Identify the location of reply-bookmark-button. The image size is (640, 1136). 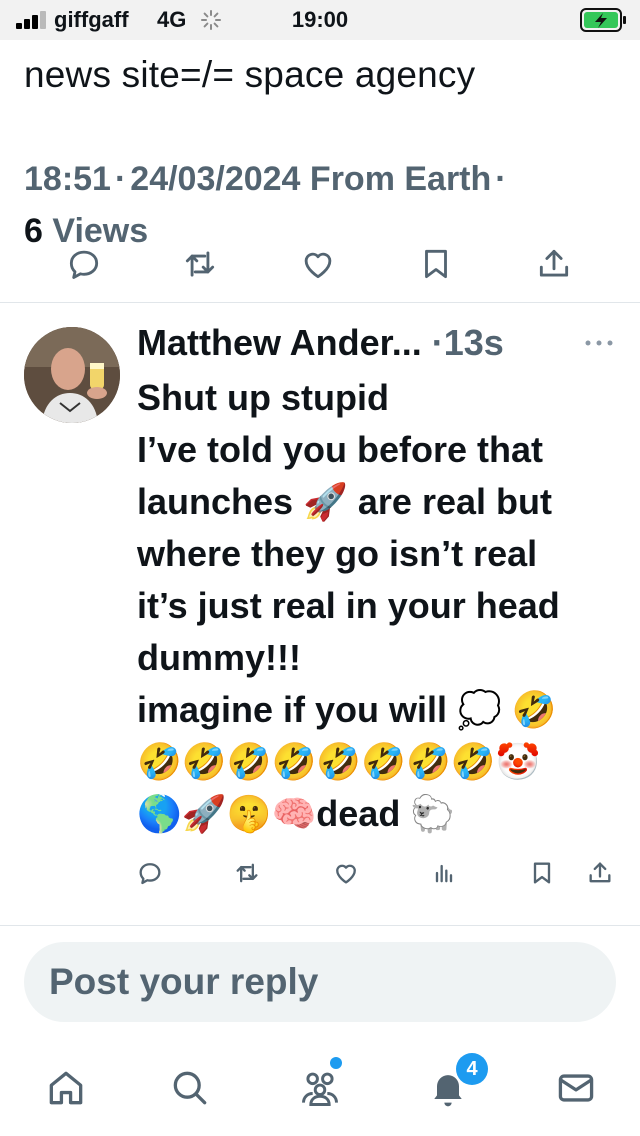
(542, 873).